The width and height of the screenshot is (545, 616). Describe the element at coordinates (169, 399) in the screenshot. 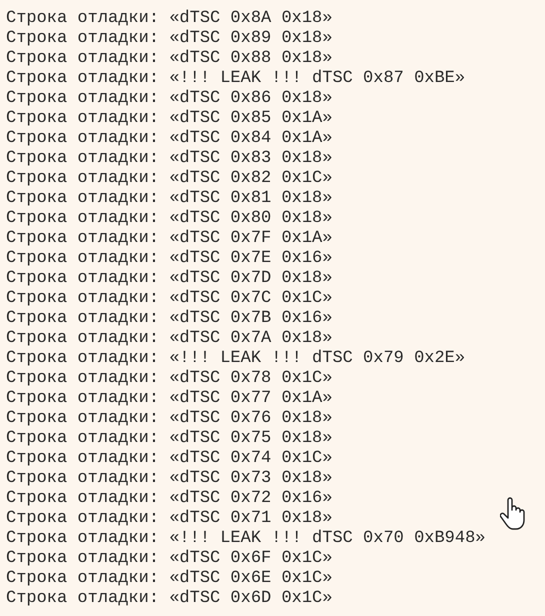

I see `log-line: Строка отладки: «dTSC 0x77 0x1A»` at that location.